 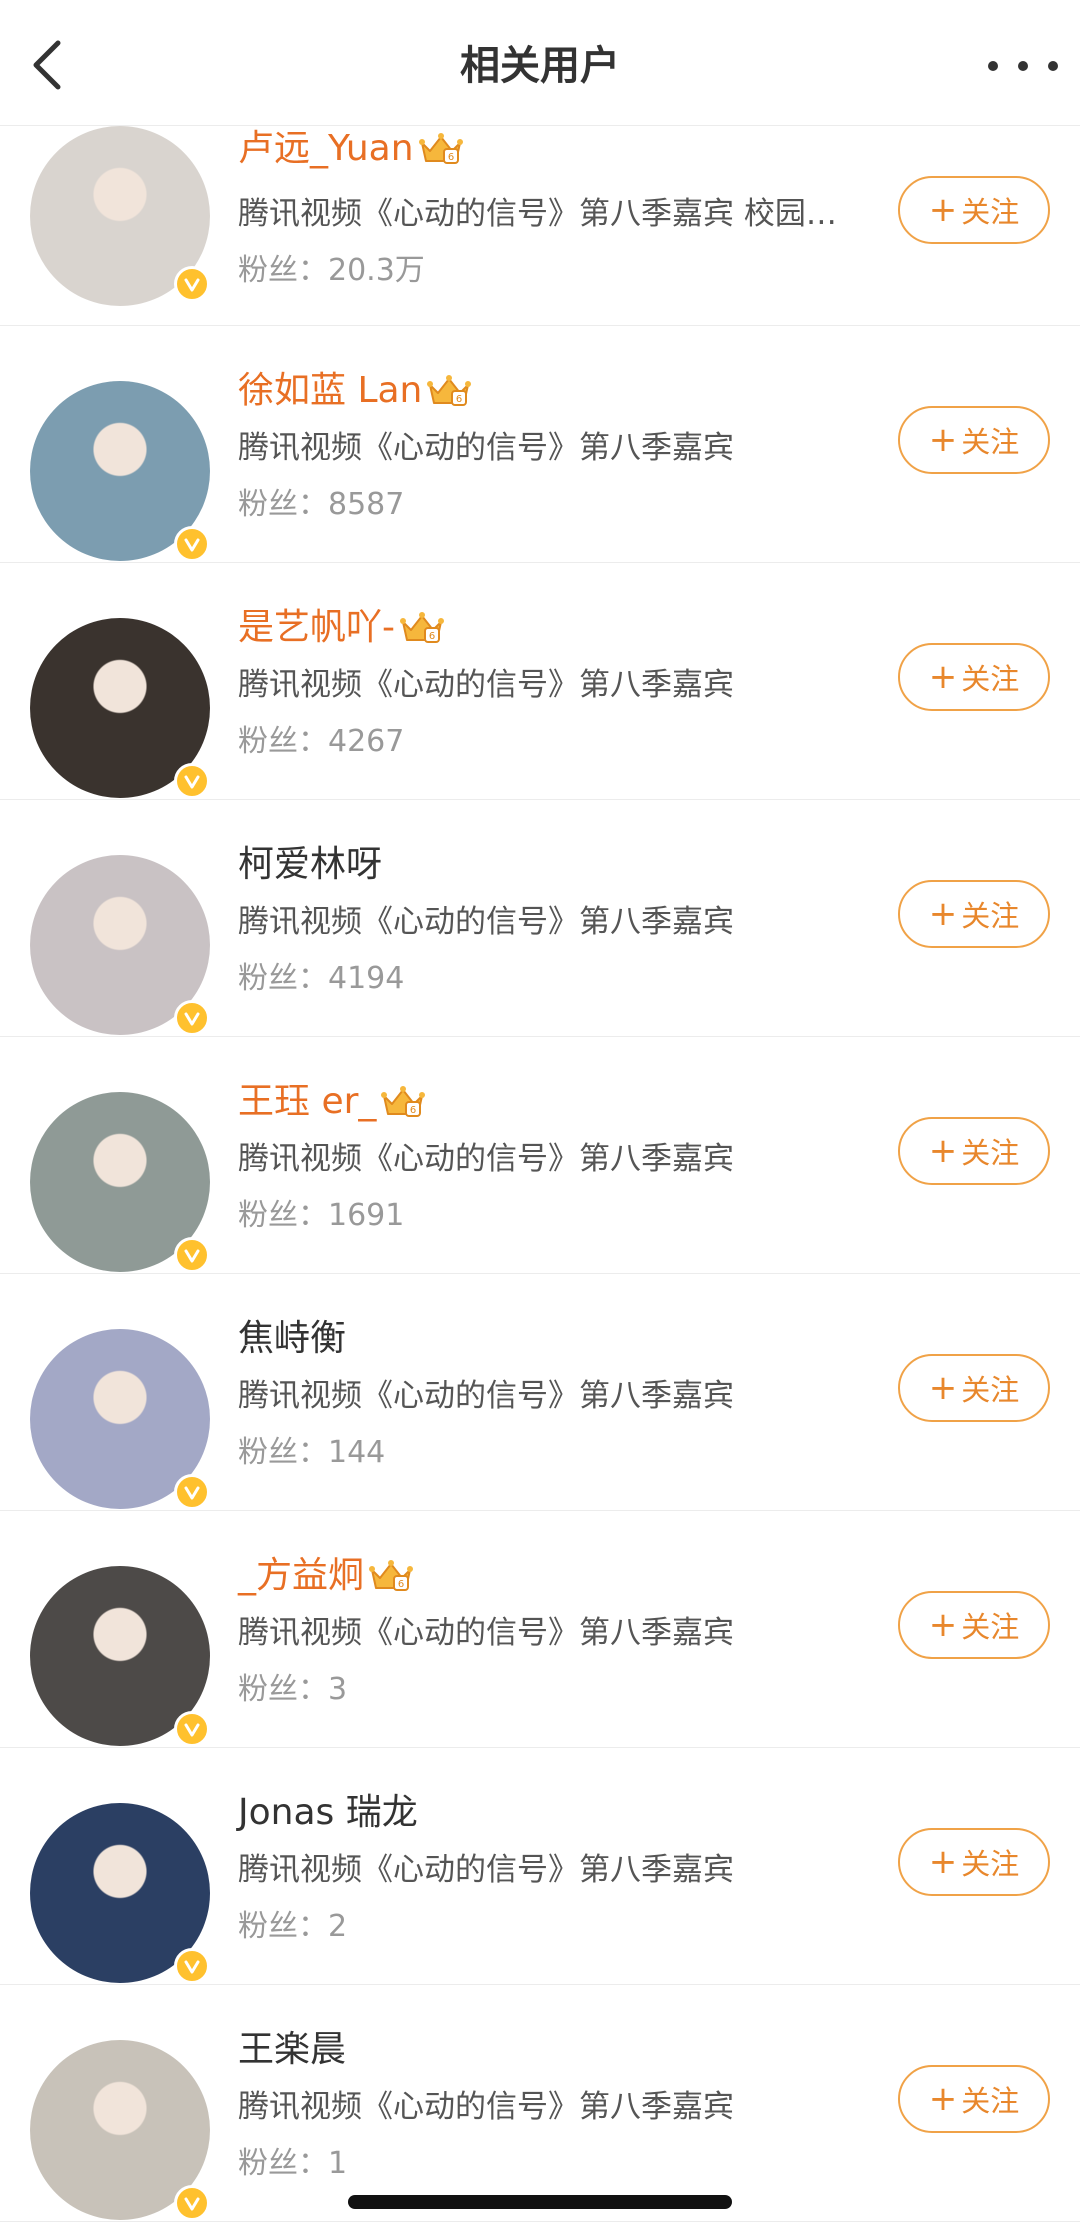 I want to click on fans-value: 4194, so click(x=366, y=978).